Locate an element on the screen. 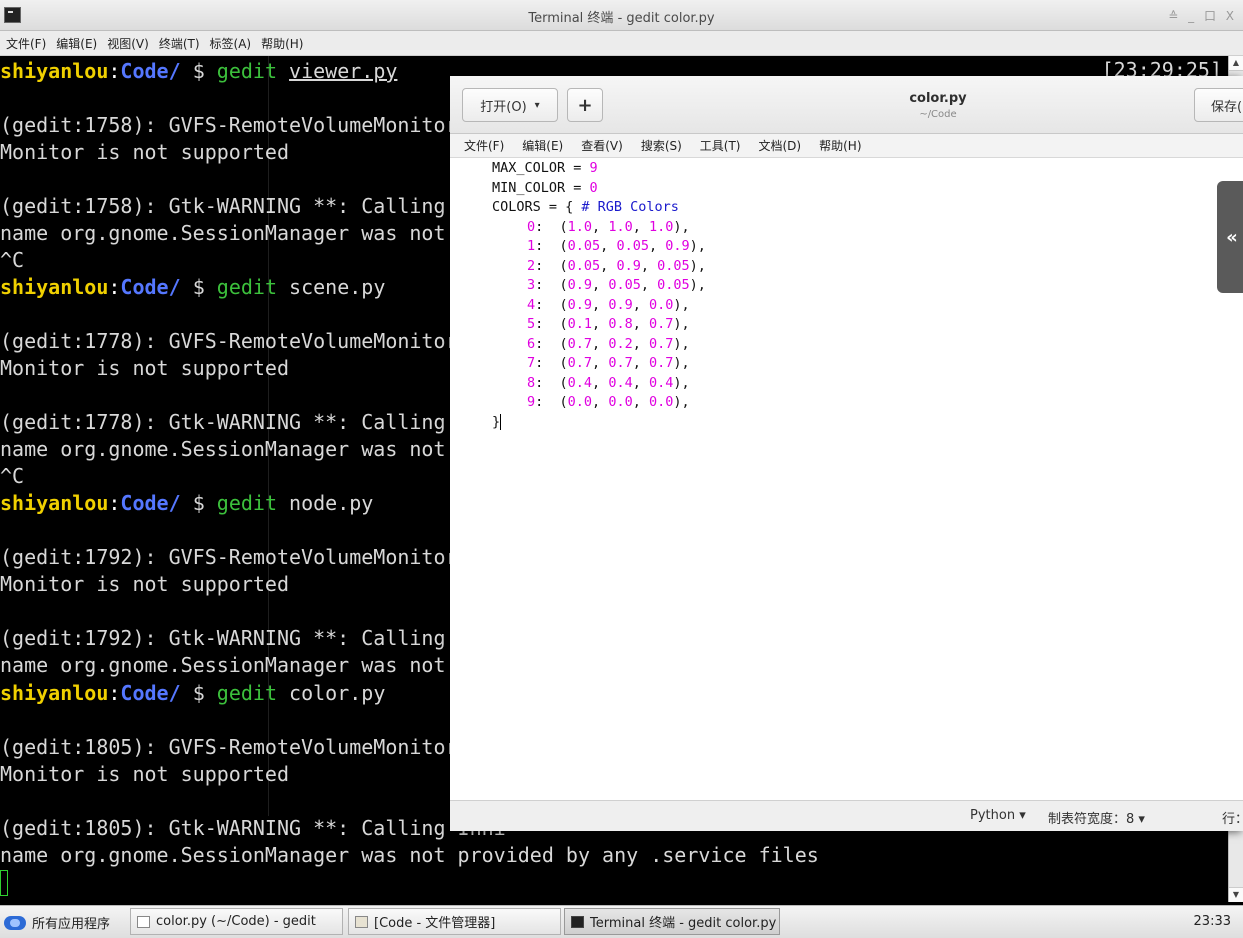 This screenshot has height=938, width=1243. taskbar-item-file-manager: [Code - 文件管理器] is located at coordinates (454, 921).